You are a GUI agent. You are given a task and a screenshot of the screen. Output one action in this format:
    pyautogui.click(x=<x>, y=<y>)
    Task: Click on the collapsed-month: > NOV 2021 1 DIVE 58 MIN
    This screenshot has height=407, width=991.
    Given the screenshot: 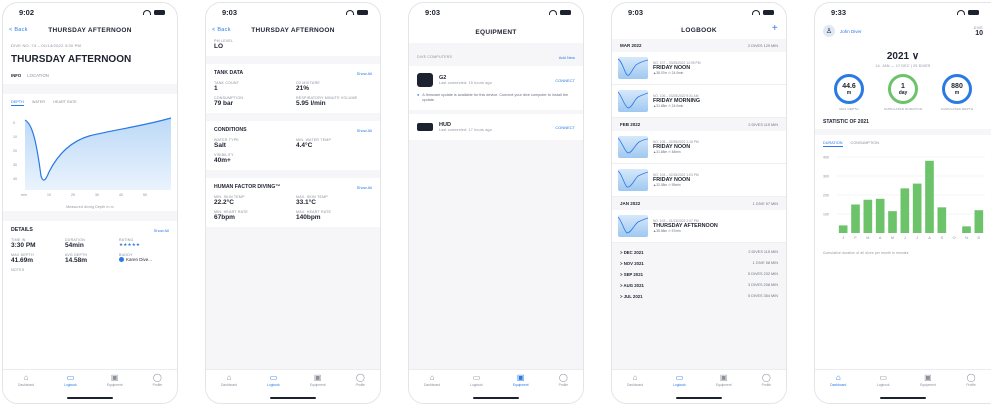 What is the action you would take?
    pyautogui.click(x=699, y=263)
    